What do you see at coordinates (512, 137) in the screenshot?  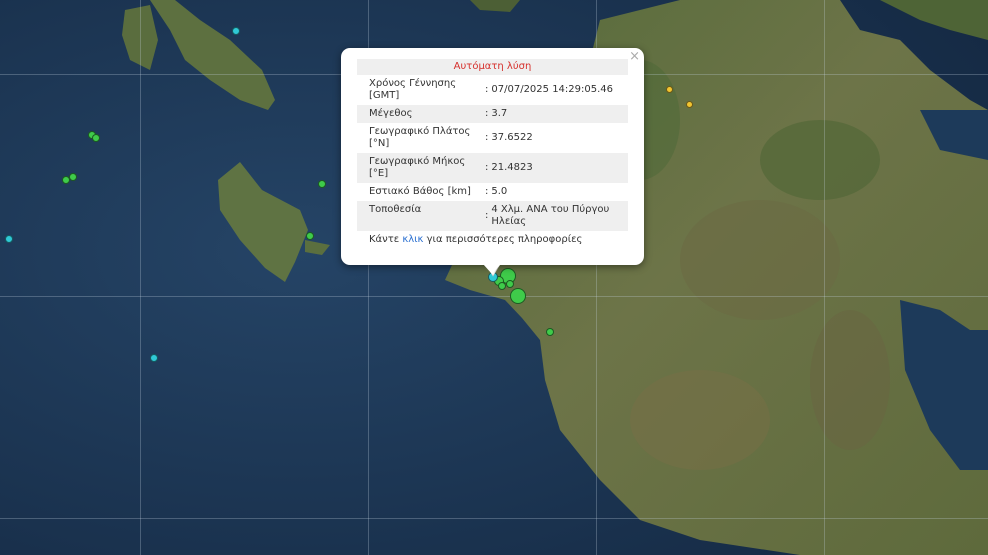 I see `row-value-text: 37.6522` at bounding box center [512, 137].